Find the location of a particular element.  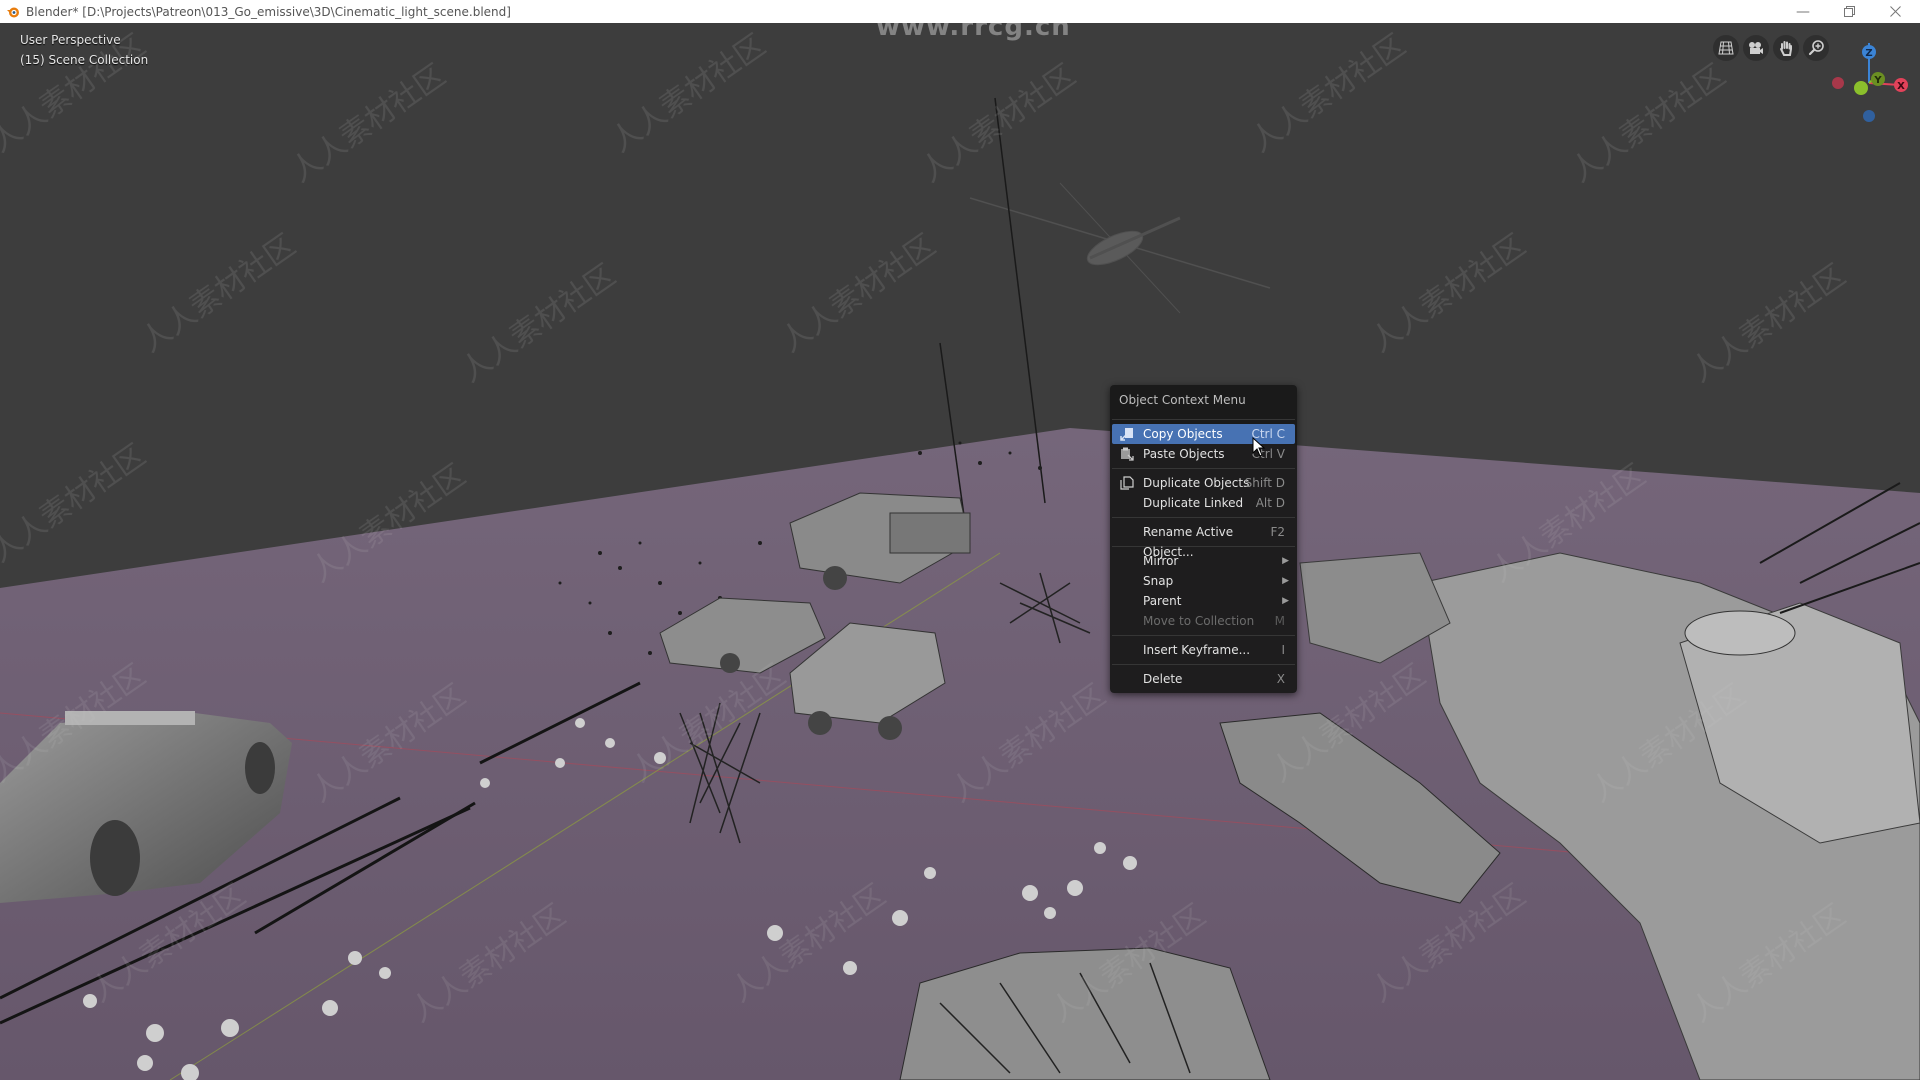

restore-button is located at coordinates (1849, 11).